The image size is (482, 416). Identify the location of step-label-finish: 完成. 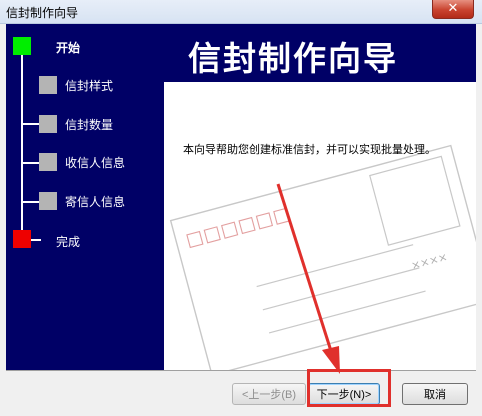
(68, 242).